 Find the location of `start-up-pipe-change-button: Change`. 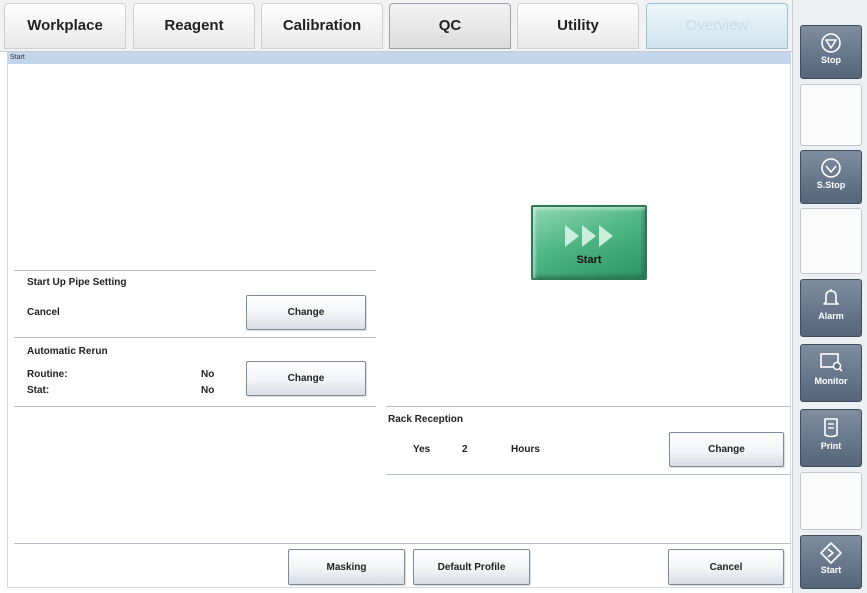

start-up-pipe-change-button: Change is located at coordinates (306, 312).